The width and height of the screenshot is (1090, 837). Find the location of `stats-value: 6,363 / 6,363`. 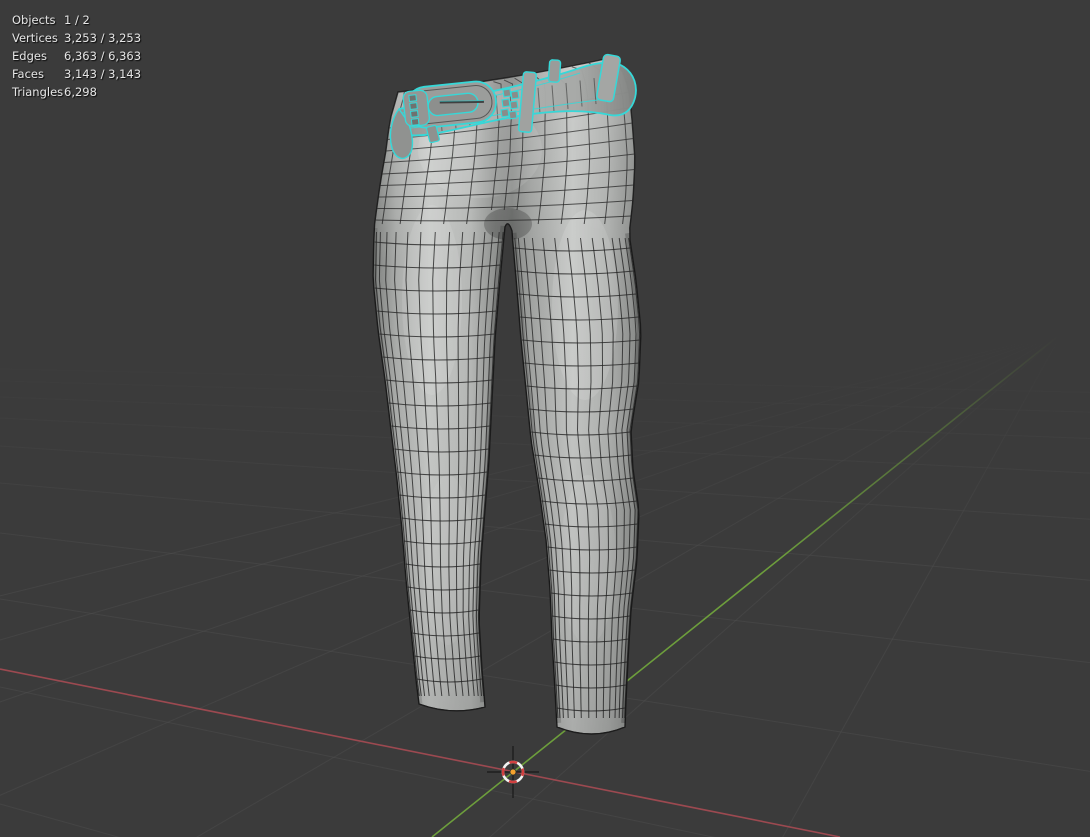

stats-value: 6,363 / 6,363 is located at coordinates (103, 56).